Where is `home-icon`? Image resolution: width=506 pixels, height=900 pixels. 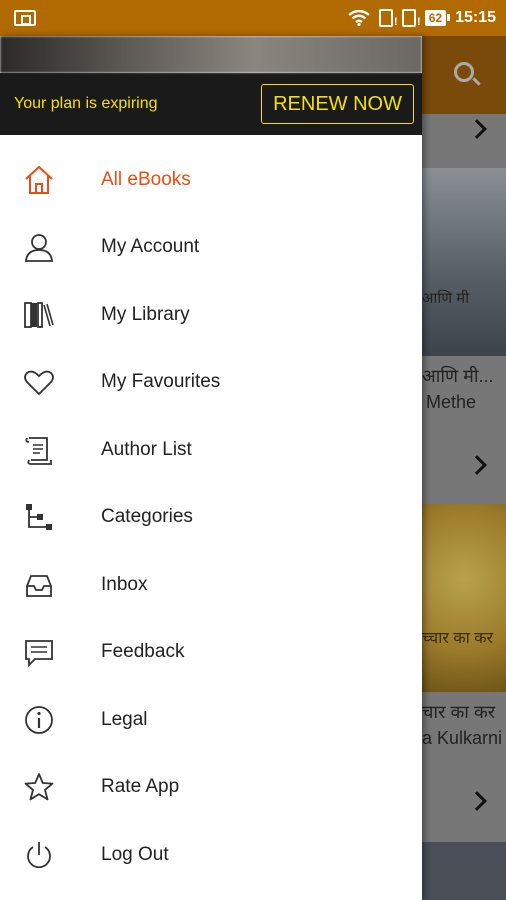
home-icon is located at coordinates (39, 180).